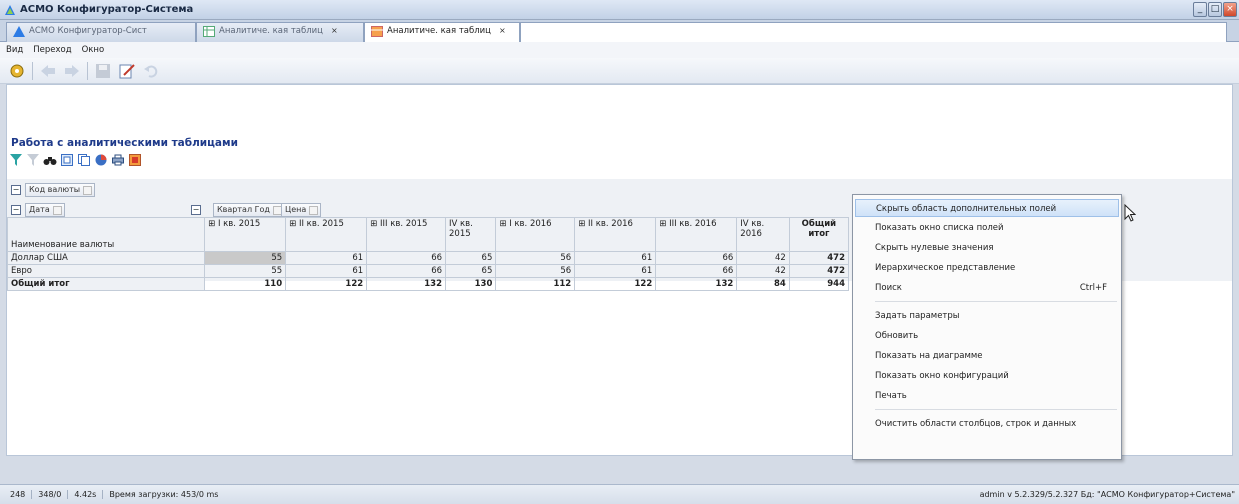  What do you see at coordinates (127, 71) in the screenshot?
I see `edit-button` at bounding box center [127, 71].